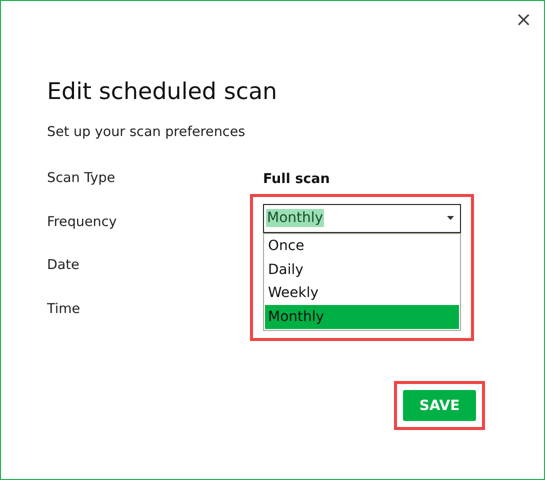 The height and width of the screenshot is (480, 545). What do you see at coordinates (63, 308) in the screenshot?
I see `field-label: Time` at bounding box center [63, 308].